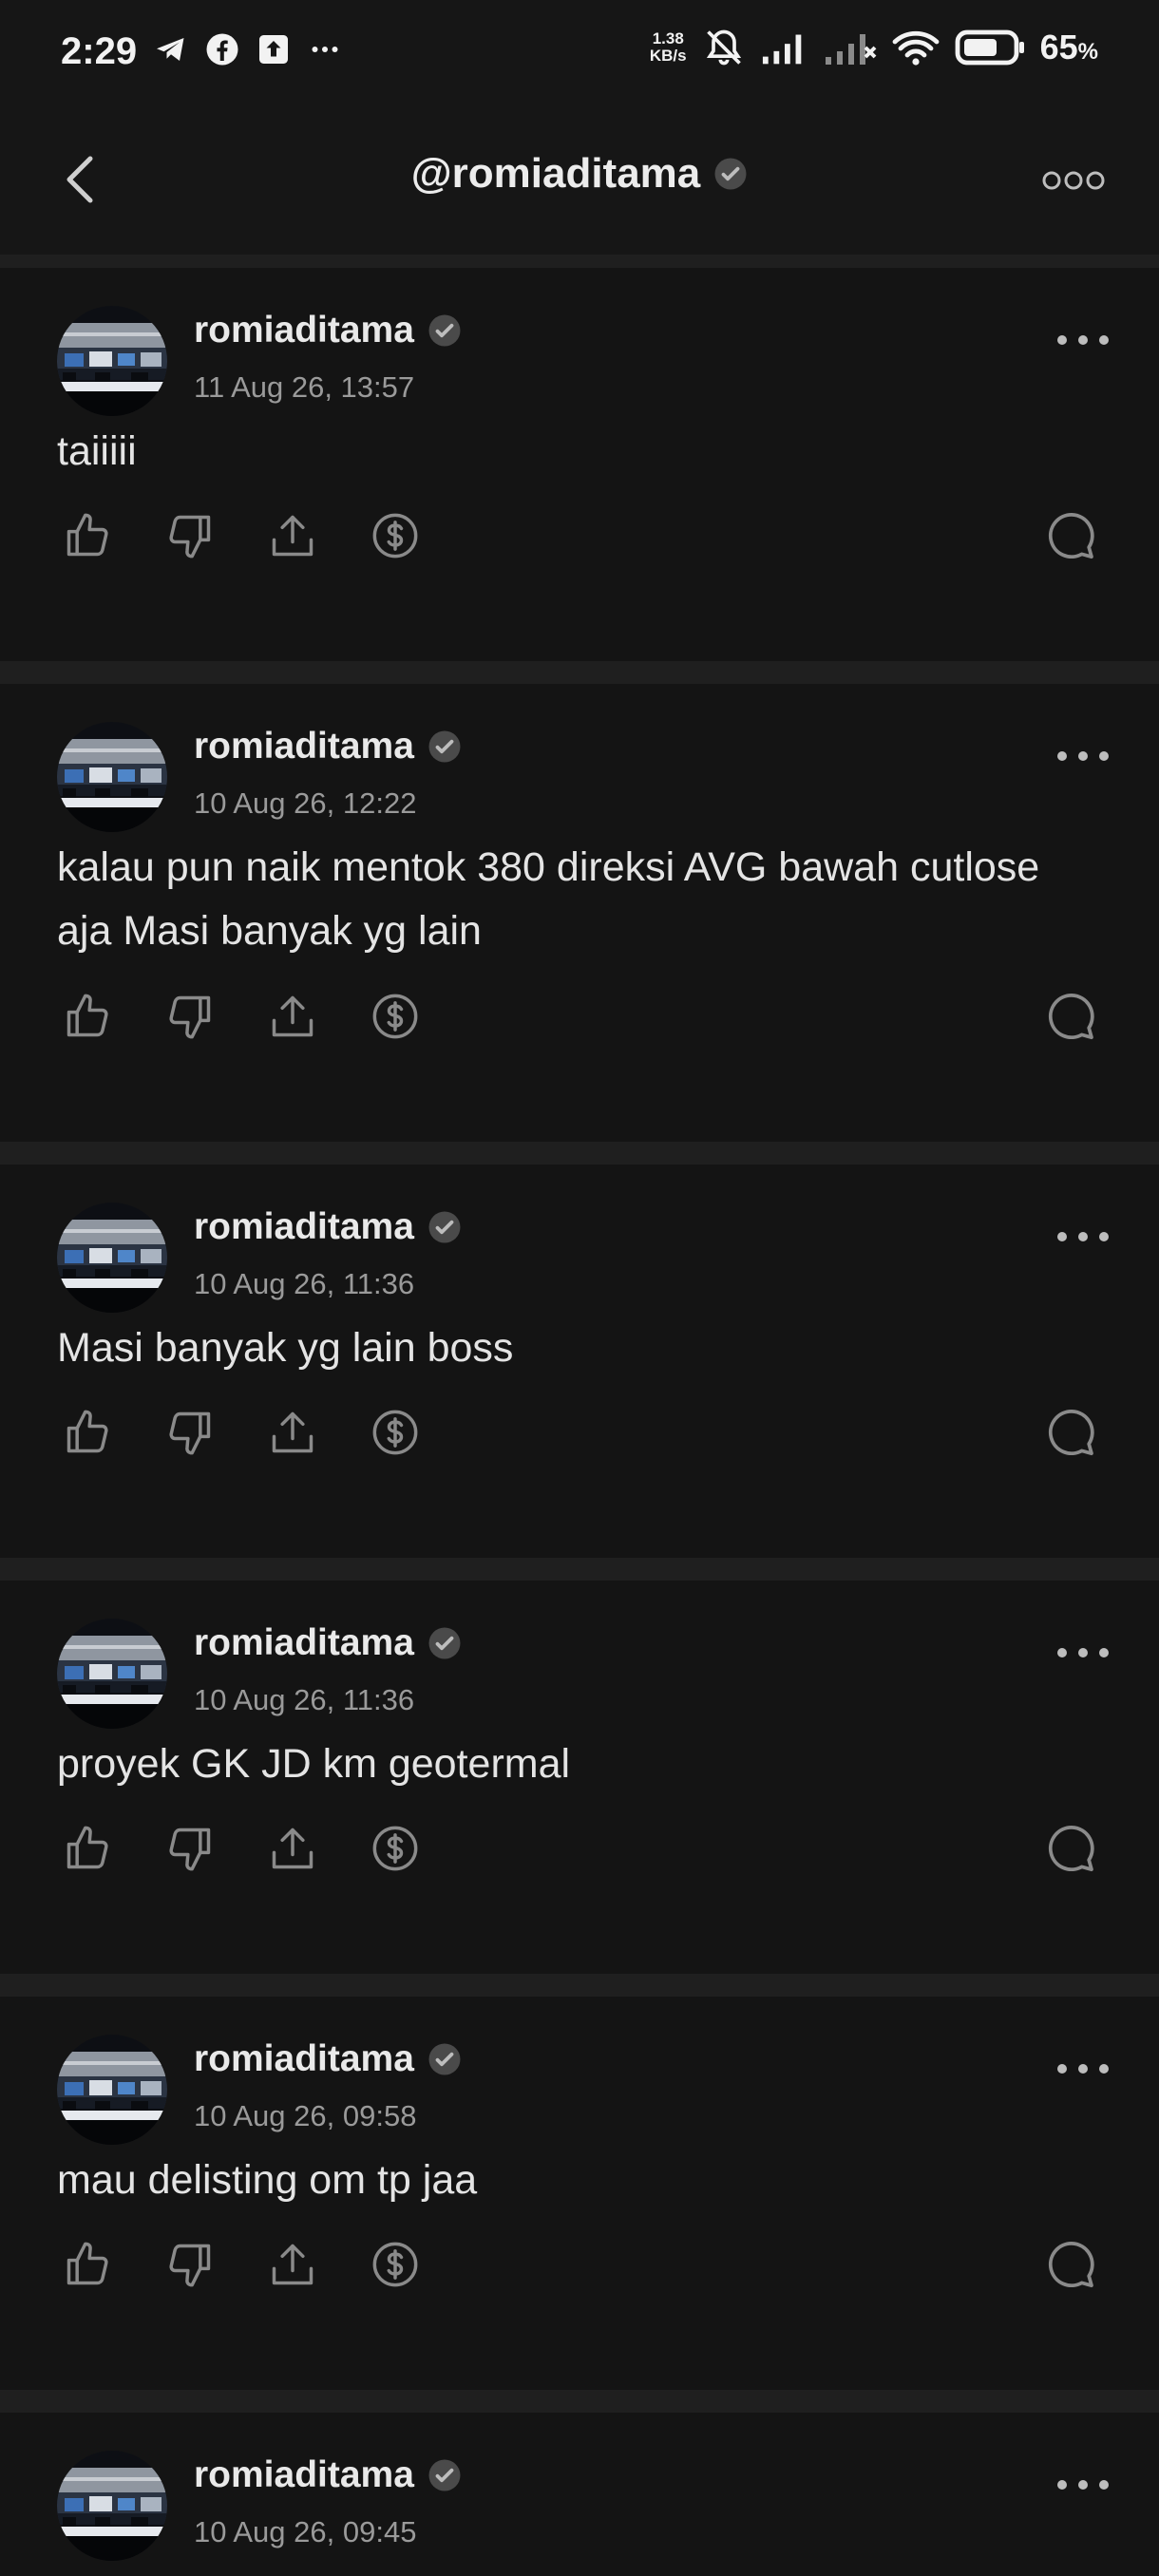 The height and width of the screenshot is (2576, 1159). Describe the element at coordinates (305, 2531) in the screenshot. I see `post-timestamp: 10 Aug 26, 09:45` at that location.